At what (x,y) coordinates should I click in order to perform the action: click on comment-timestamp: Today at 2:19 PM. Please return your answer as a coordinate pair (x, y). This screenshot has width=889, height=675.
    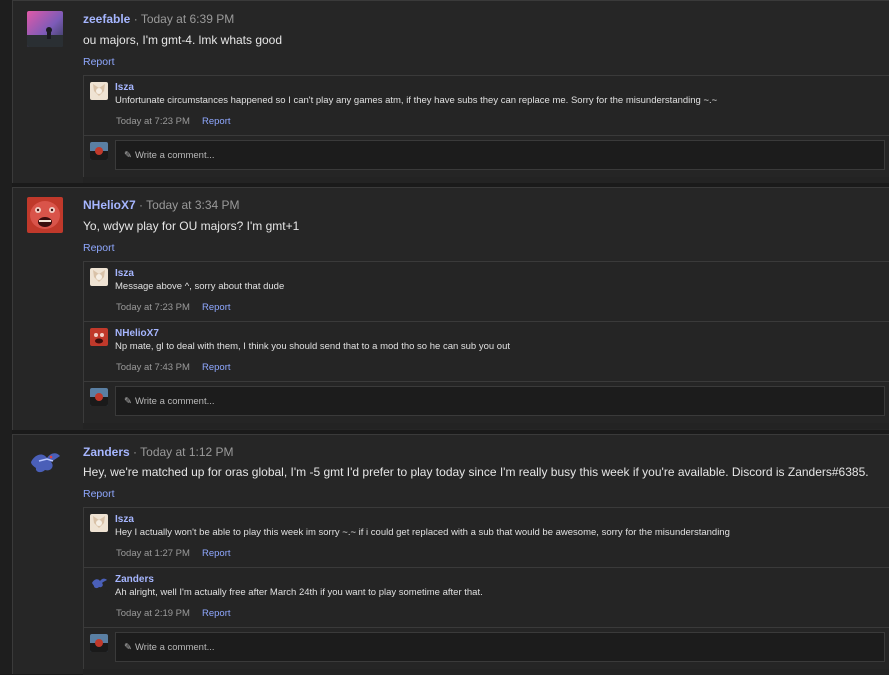
    Looking at the image, I should click on (153, 613).